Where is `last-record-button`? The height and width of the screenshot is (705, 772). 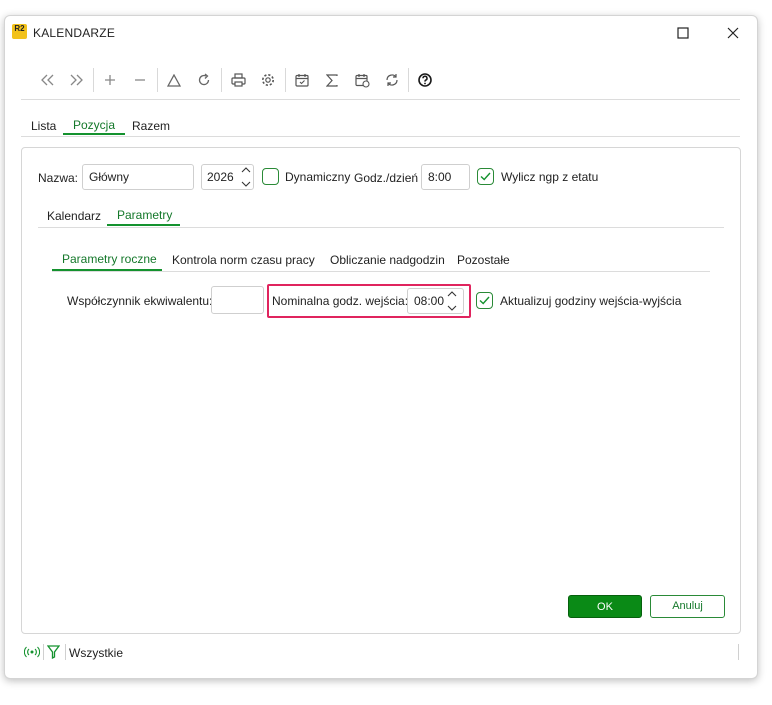 last-record-button is located at coordinates (76, 80).